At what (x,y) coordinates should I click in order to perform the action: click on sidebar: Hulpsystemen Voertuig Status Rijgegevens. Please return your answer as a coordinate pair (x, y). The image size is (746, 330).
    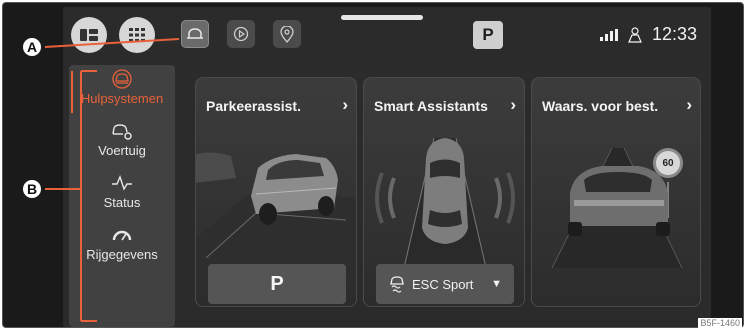
    Looking at the image, I should click on (122, 196).